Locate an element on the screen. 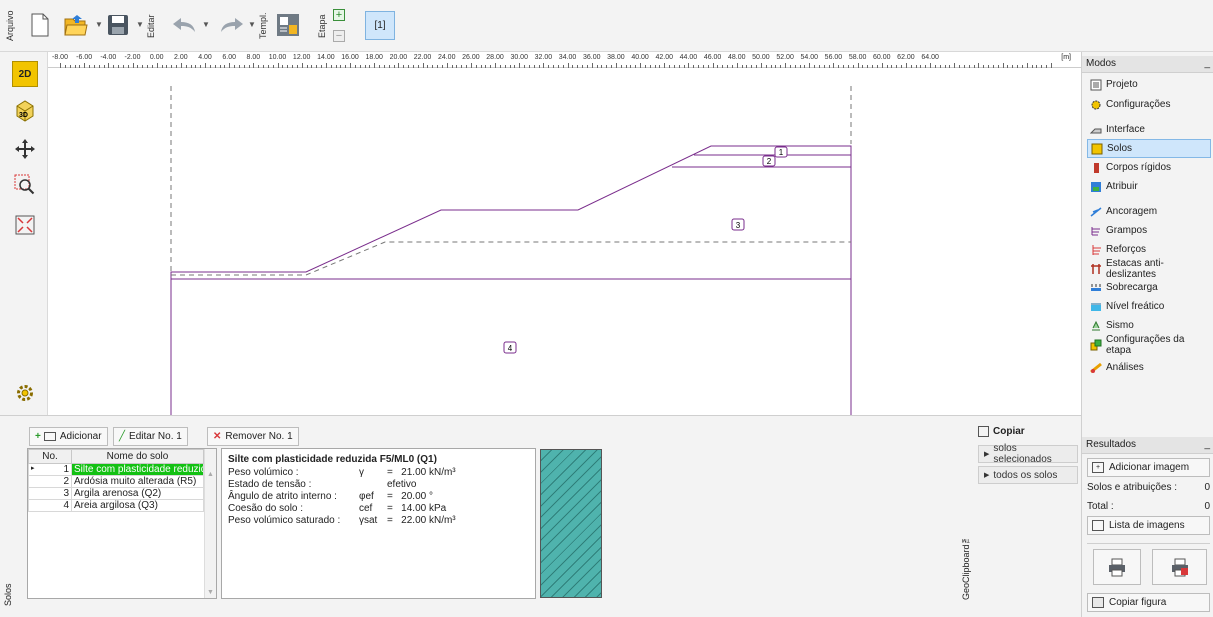 This screenshot has height=617, width=1213. mode-item-corpos-rigidos: Corpos rígidos is located at coordinates (1149, 167).